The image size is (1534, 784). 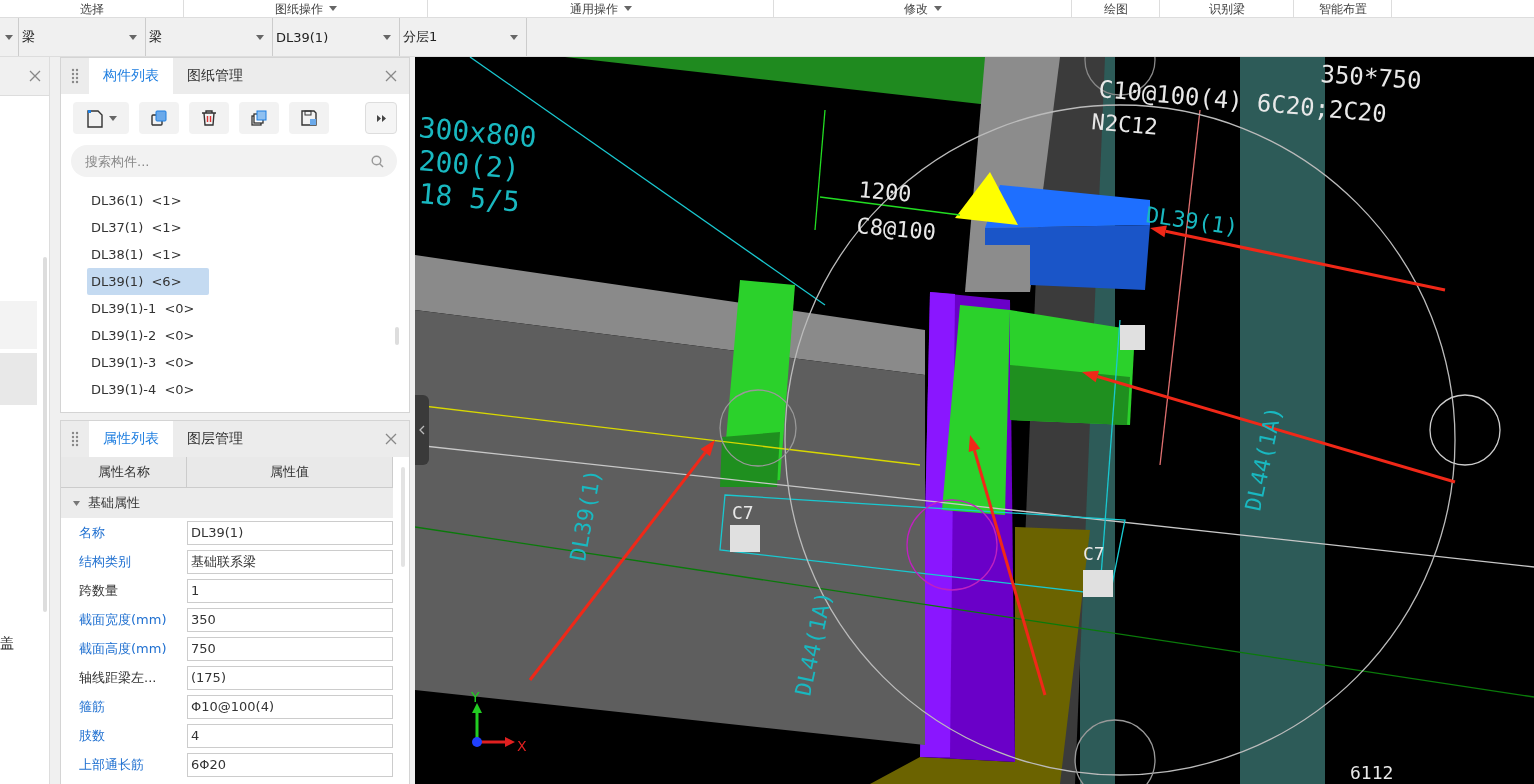 I want to click on collapse-caret-icon, so click(x=76, y=503).